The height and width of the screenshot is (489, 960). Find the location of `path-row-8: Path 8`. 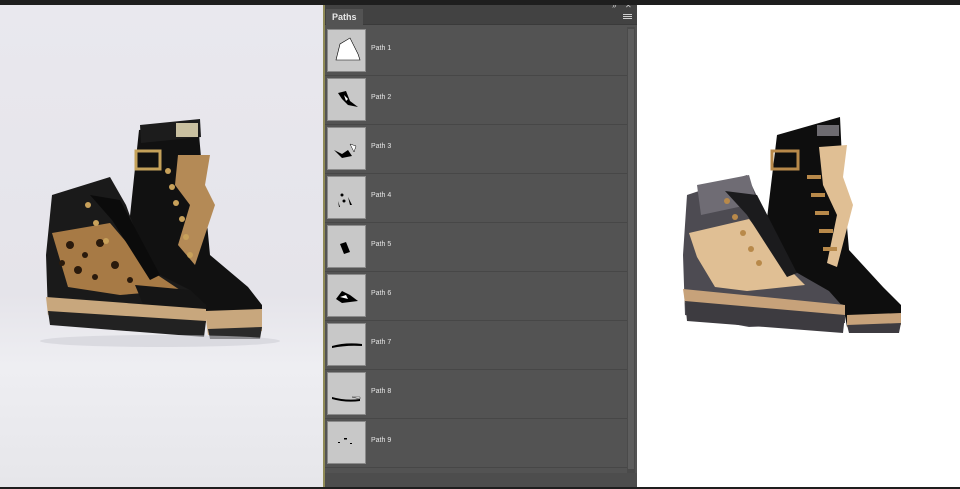

path-row-8: Path 8 is located at coordinates (476, 394).